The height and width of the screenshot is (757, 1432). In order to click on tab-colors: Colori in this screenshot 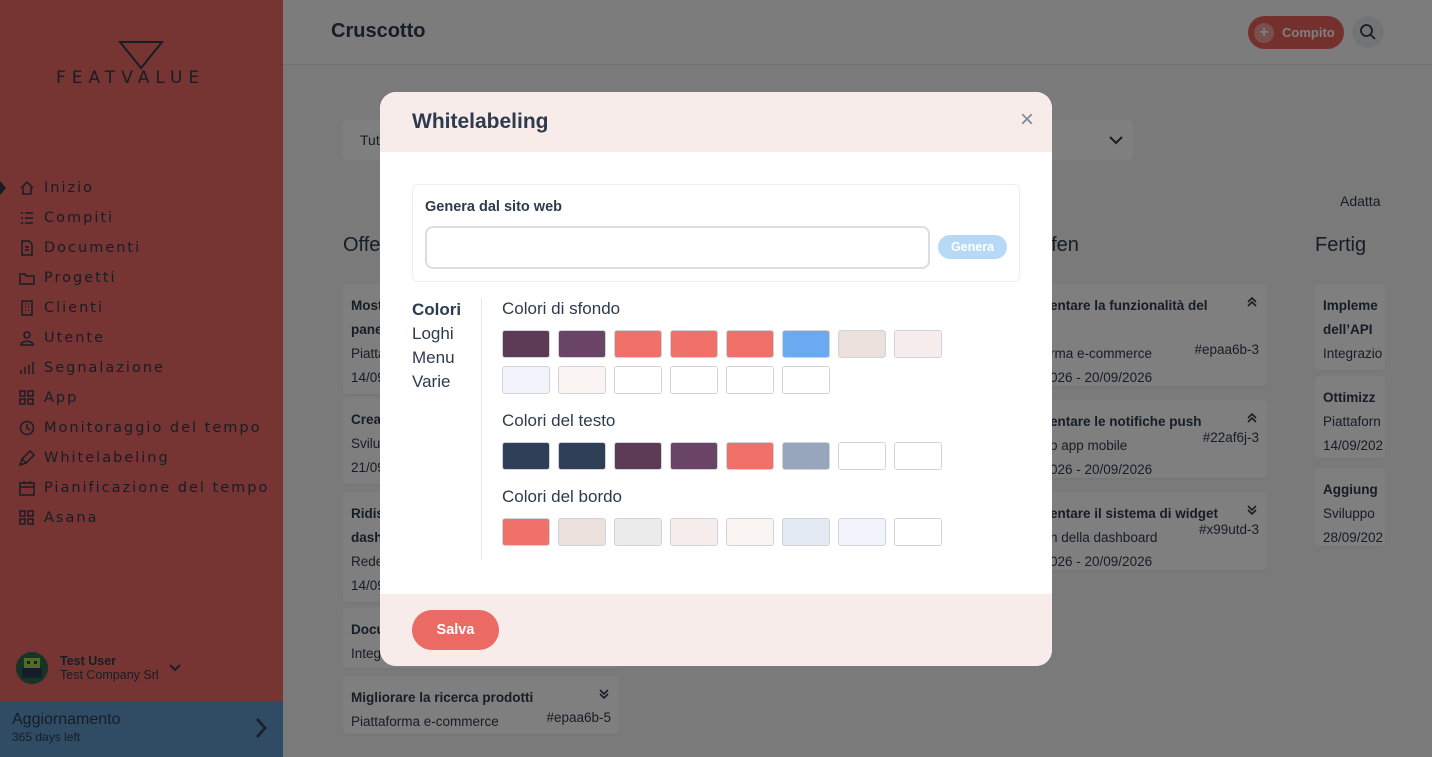, I will do `click(446, 310)`.